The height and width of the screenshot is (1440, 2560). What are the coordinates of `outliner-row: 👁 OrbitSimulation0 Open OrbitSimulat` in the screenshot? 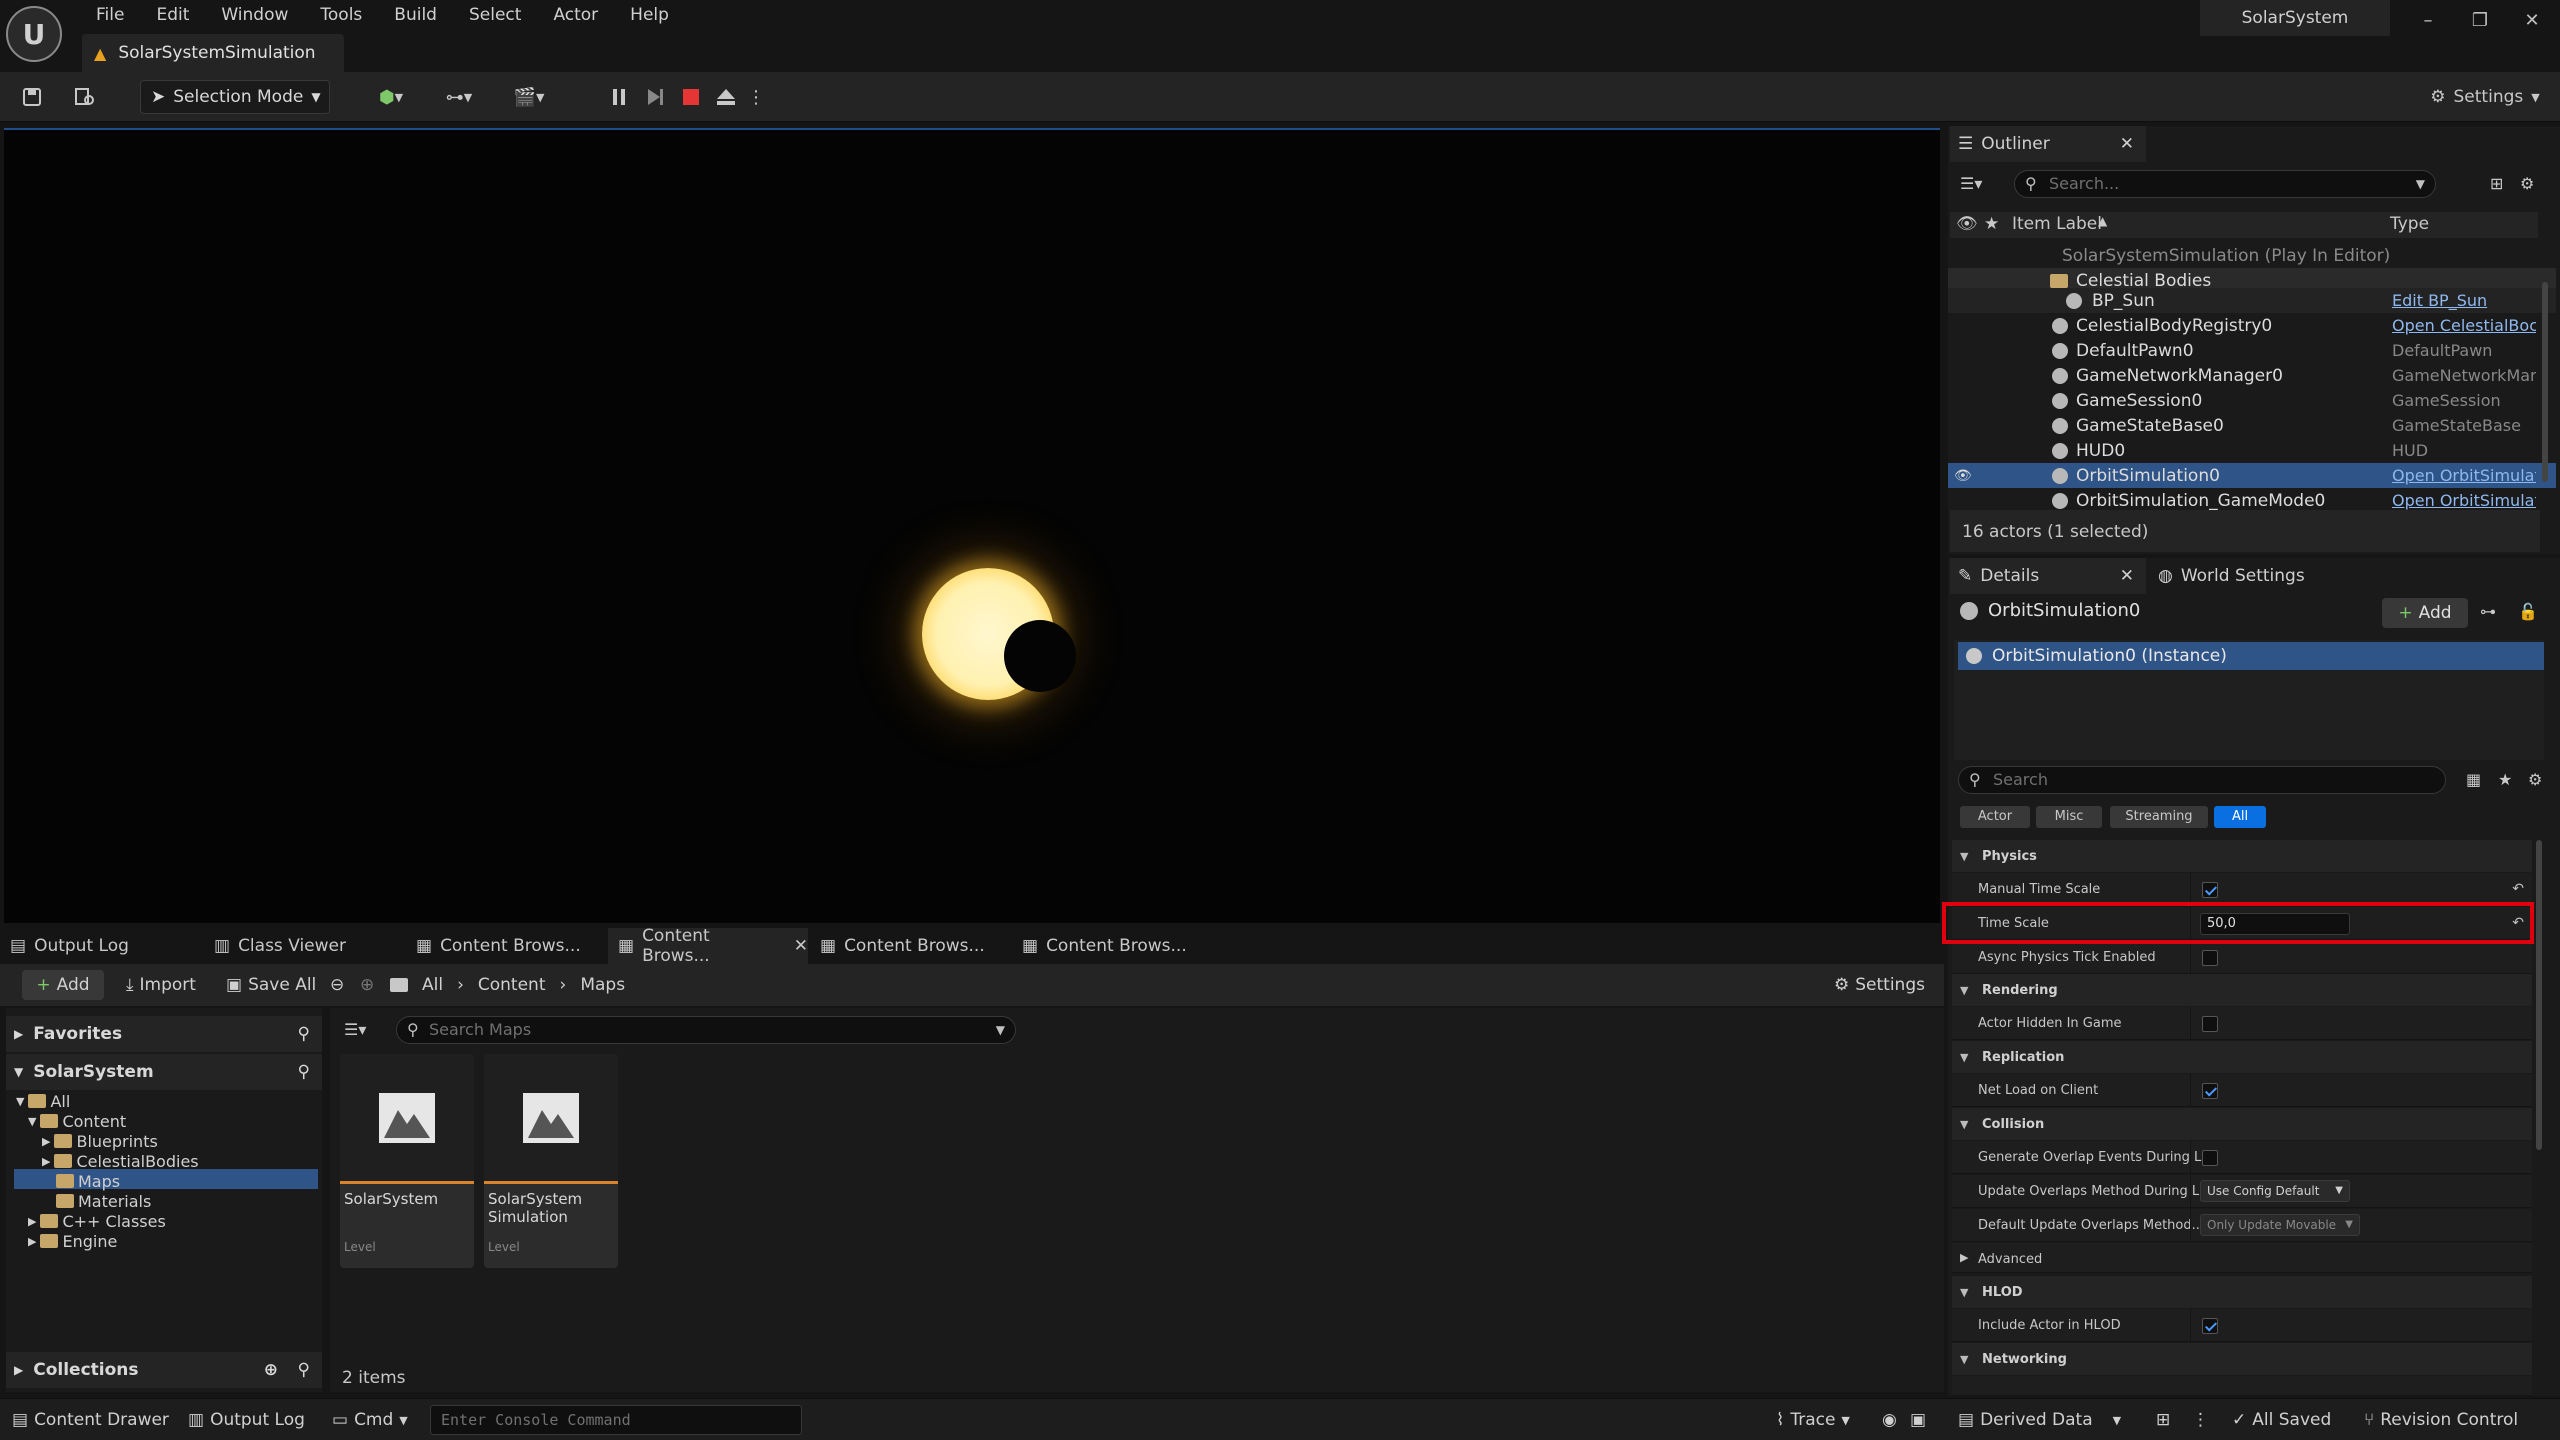 It's located at (2252, 475).